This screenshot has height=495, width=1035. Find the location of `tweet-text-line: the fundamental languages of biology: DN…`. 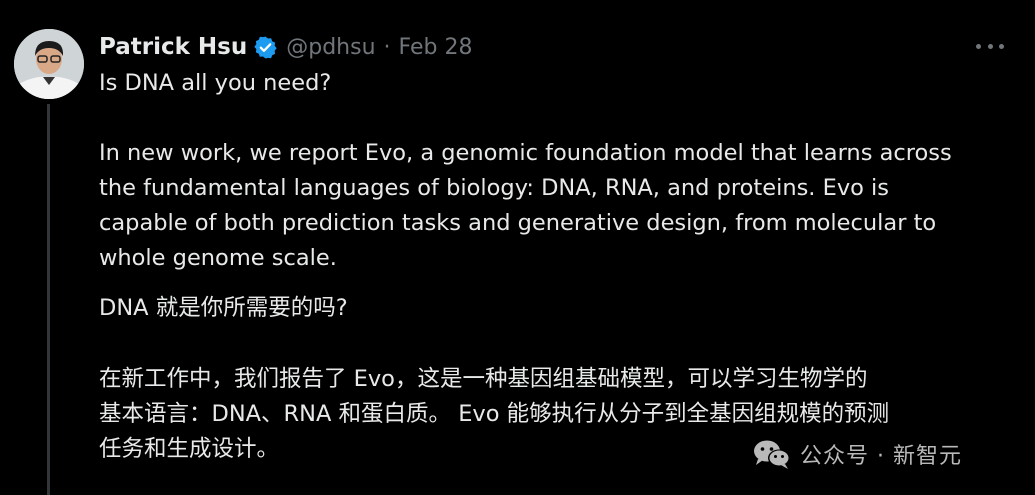

tweet-text-line: the fundamental languages of biology: DN… is located at coordinates (494, 188).